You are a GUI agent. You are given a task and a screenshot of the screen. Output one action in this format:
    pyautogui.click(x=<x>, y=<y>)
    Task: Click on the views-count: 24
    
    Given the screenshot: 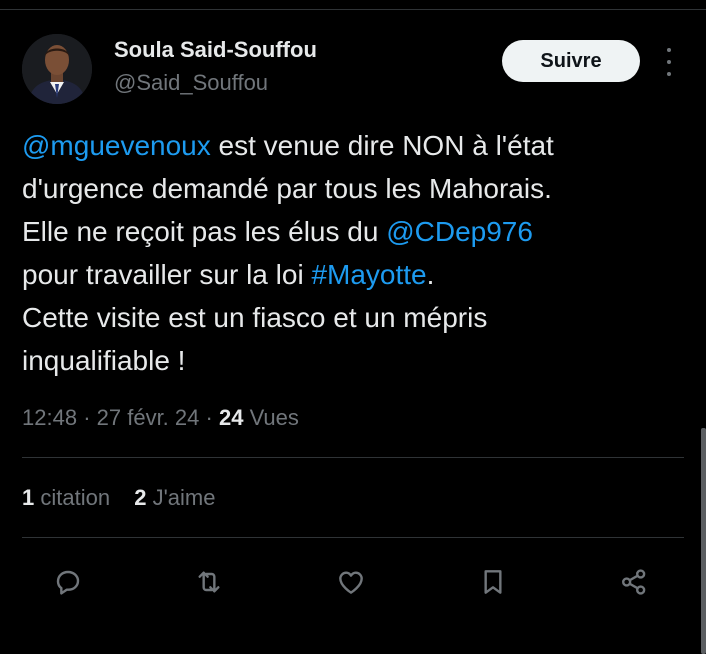 What is the action you would take?
    pyautogui.click(x=231, y=417)
    